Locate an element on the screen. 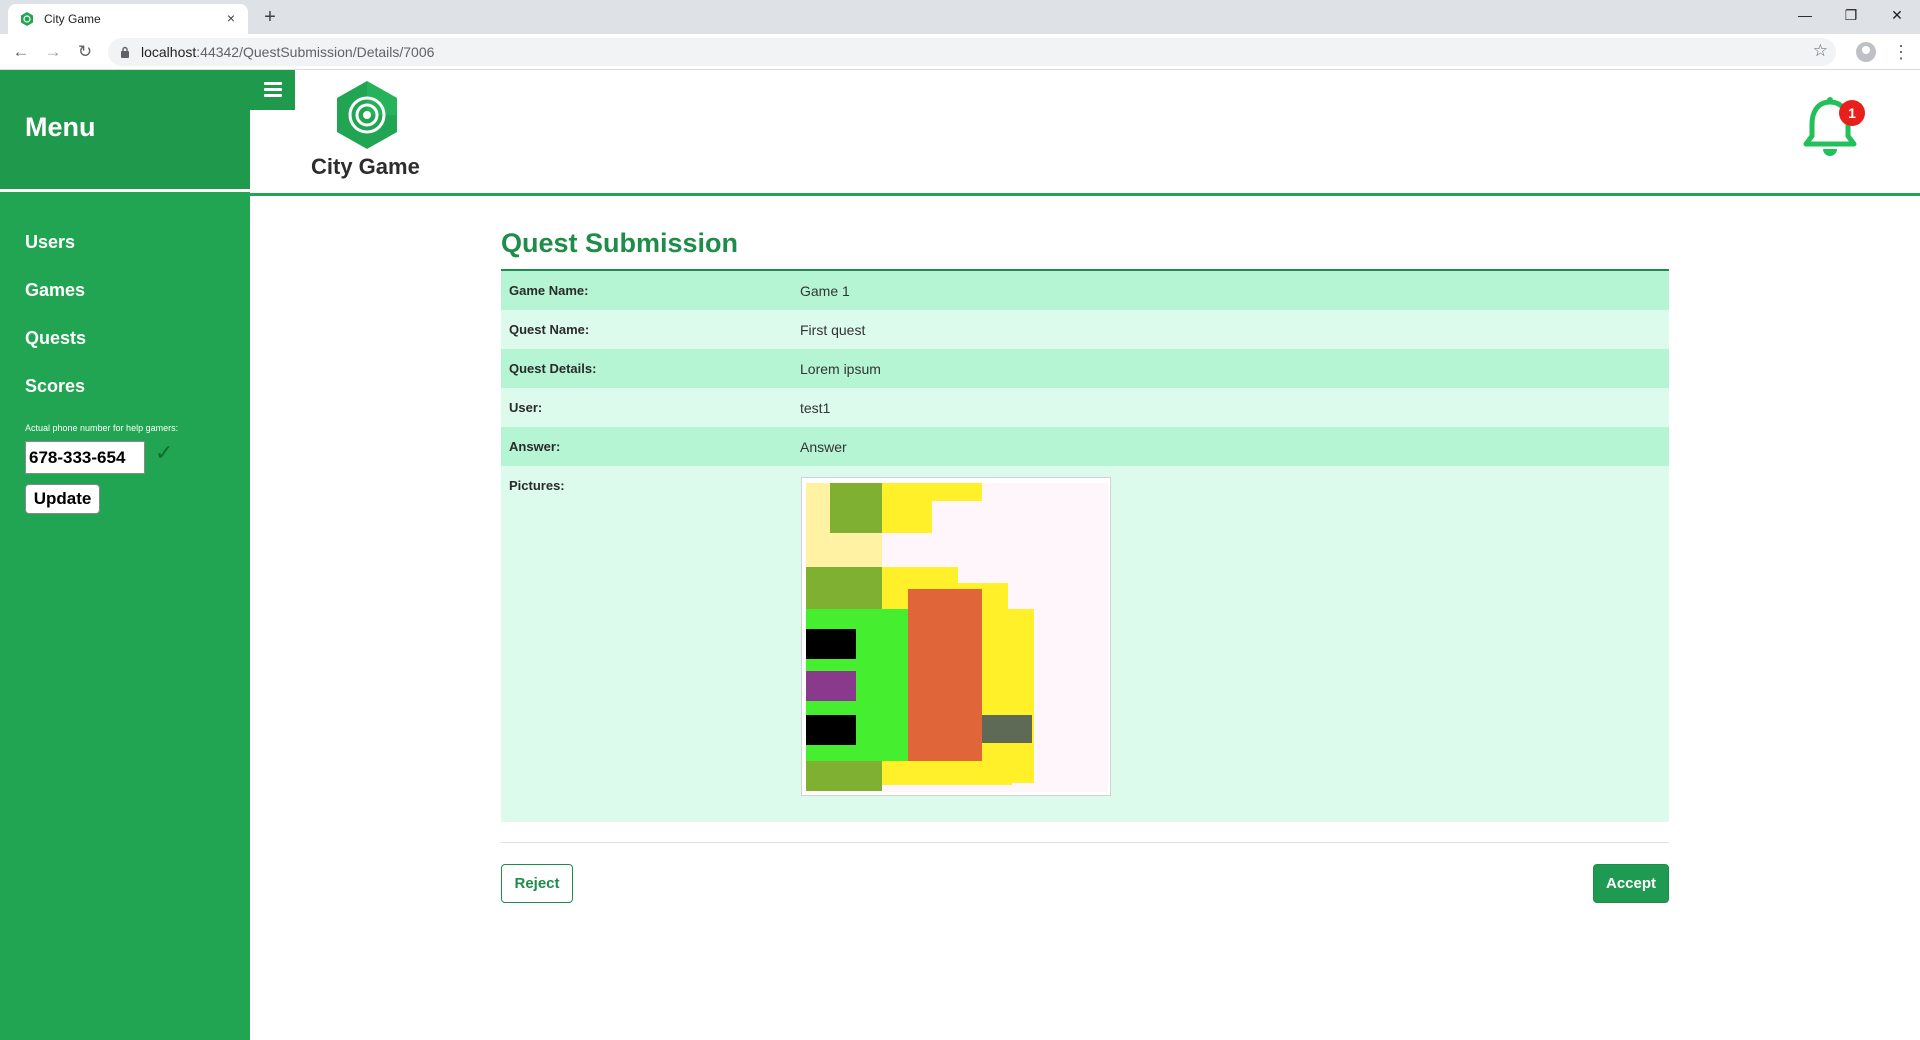 The image size is (1920, 1040). tab-close-icon: × is located at coordinates (231, 18).